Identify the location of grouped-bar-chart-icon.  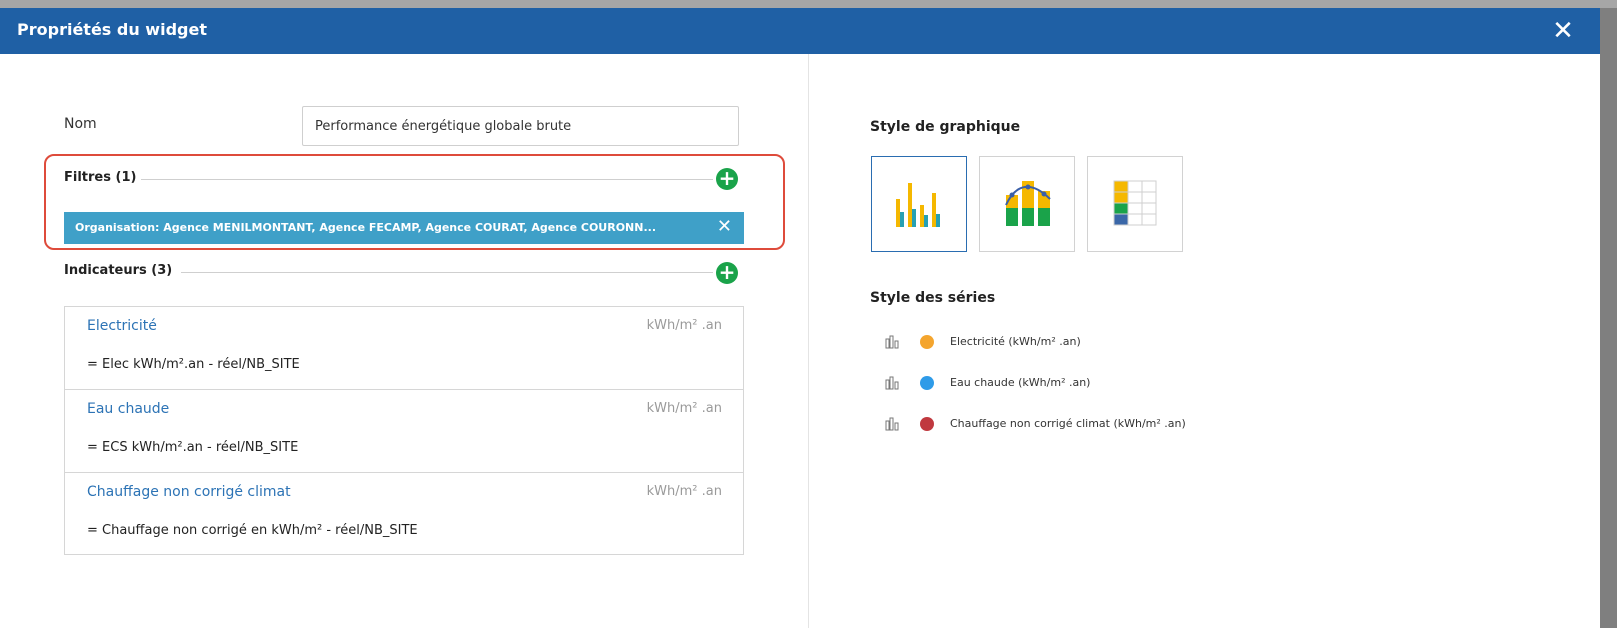
(918, 205).